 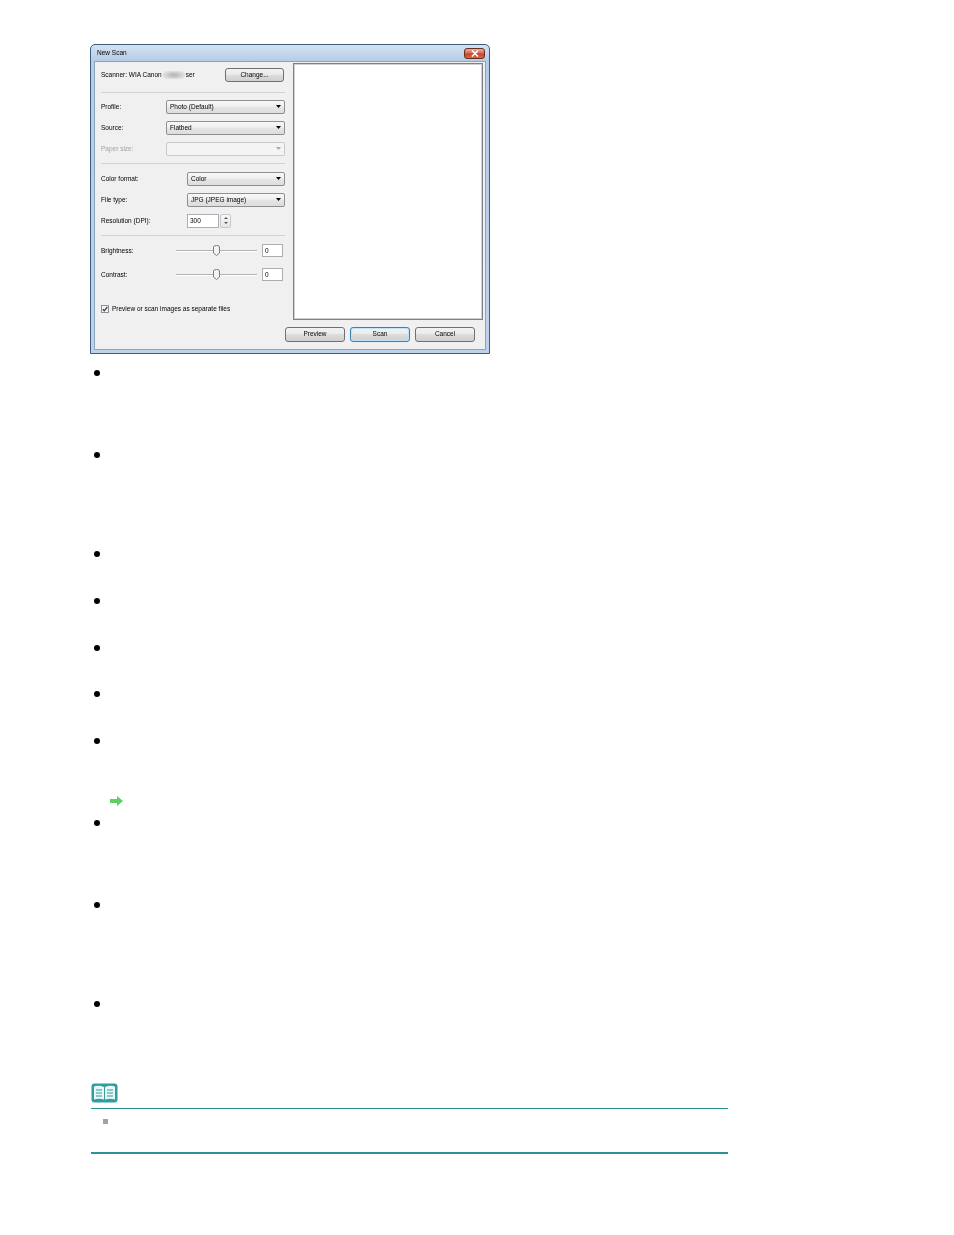 I want to click on close-button, so click(x=474, y=53).